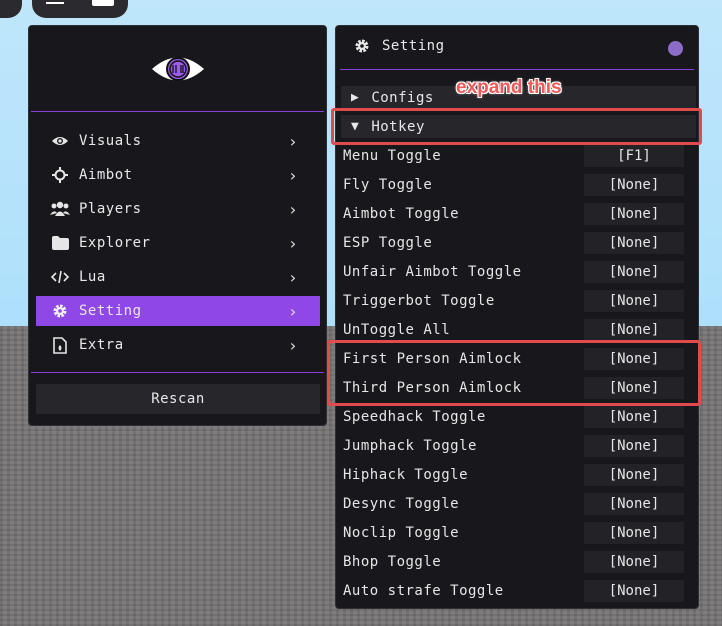  What do you see at coordinates (388, 185) in the screenshot?
I see `hotkey-label: Fly Toggle` at bounding box center [388, 185].